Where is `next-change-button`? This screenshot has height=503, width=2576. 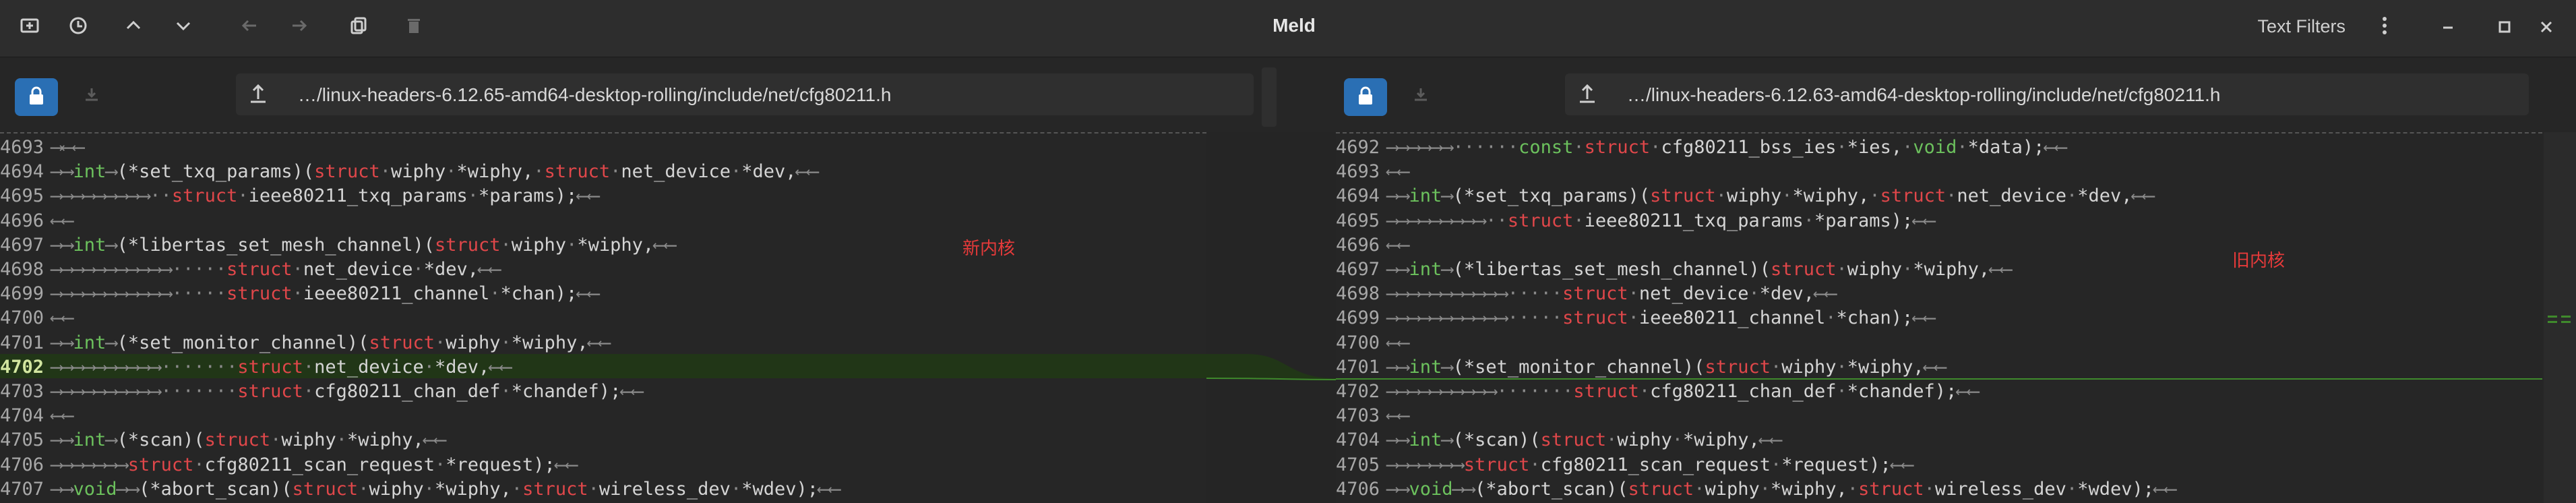 next-change-button is located at coordinates (183, 28).